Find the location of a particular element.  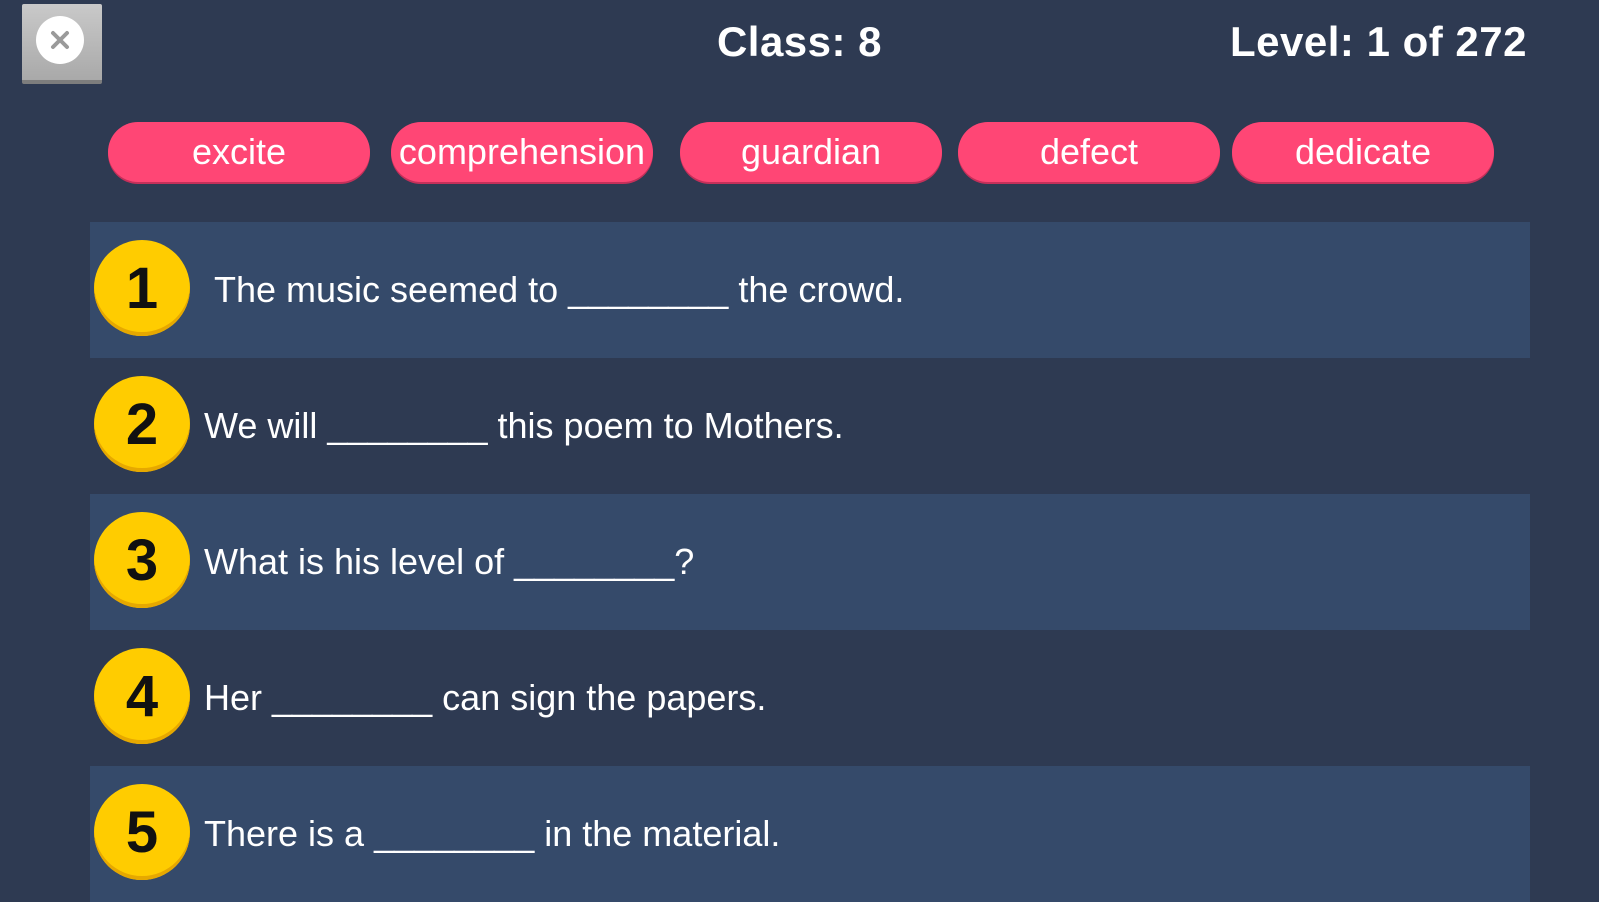

question-number-badge: 5 is located at coordinates (142, 832).